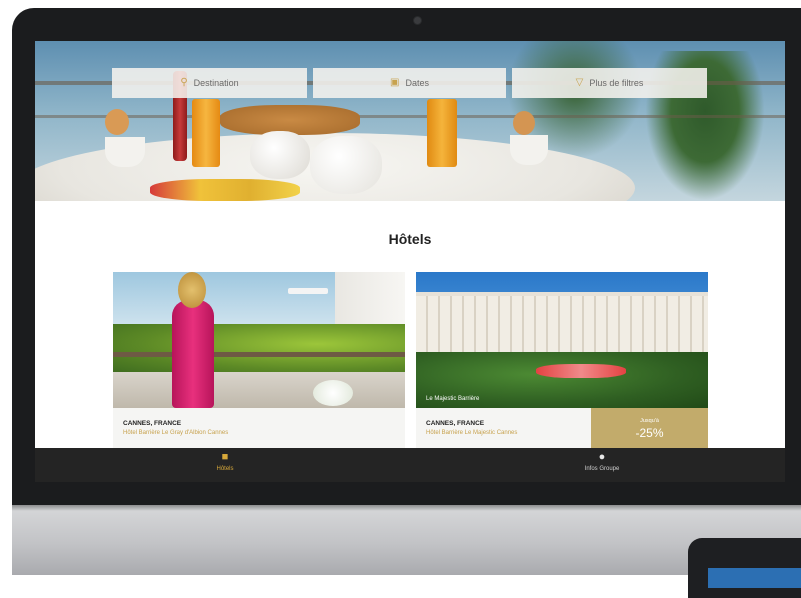 The height and width of the screenshot is (598, 801). Describe the element at coordinates (259, 428) in the screenshot. I see `card-info` at that location.